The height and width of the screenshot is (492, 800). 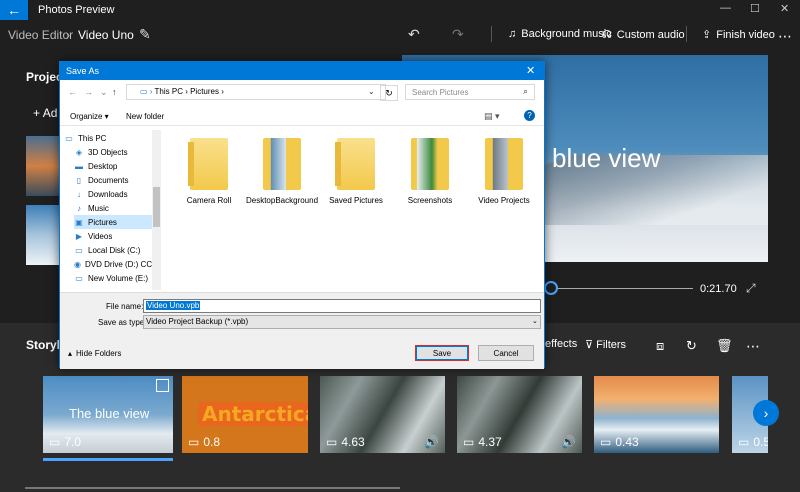 What do you see at coordinates (14, 10) in the screenshot?
I see `back-button: ←` at bounding box center [14, 10].